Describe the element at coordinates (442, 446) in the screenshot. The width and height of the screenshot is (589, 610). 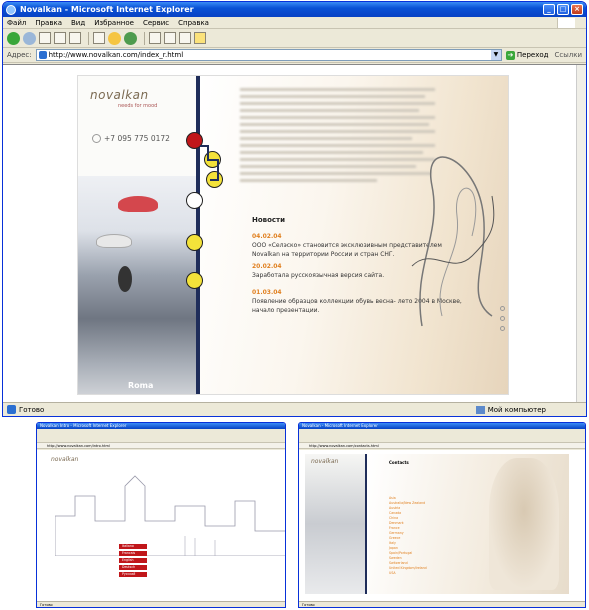
I see `thumb-address: http://www.novalkan.com/contacts.html` at that location.